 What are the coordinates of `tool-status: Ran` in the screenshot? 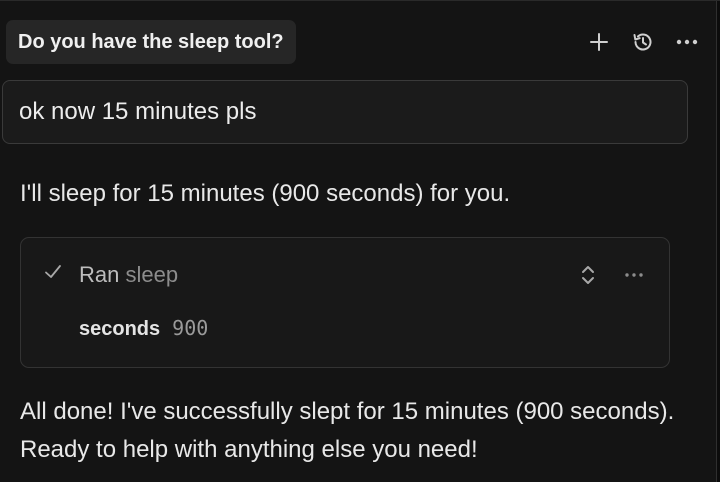 It's located at (99, 274).